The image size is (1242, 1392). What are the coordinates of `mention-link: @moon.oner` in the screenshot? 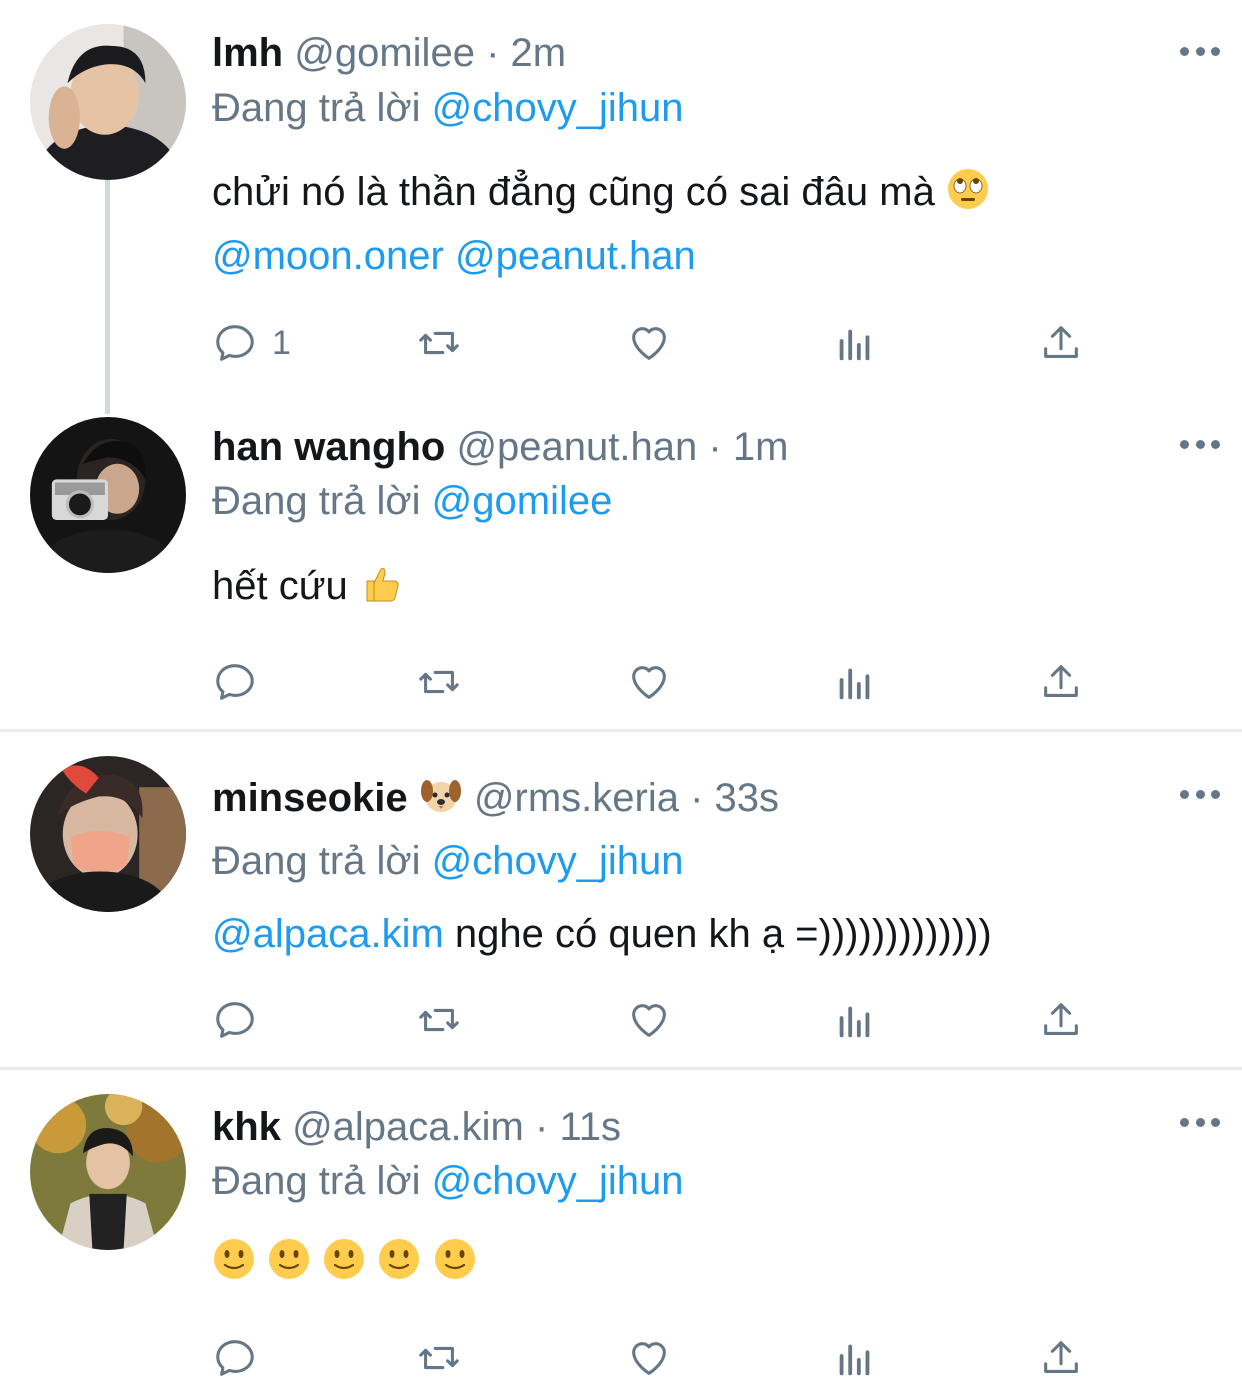 It's located at (328, 256).